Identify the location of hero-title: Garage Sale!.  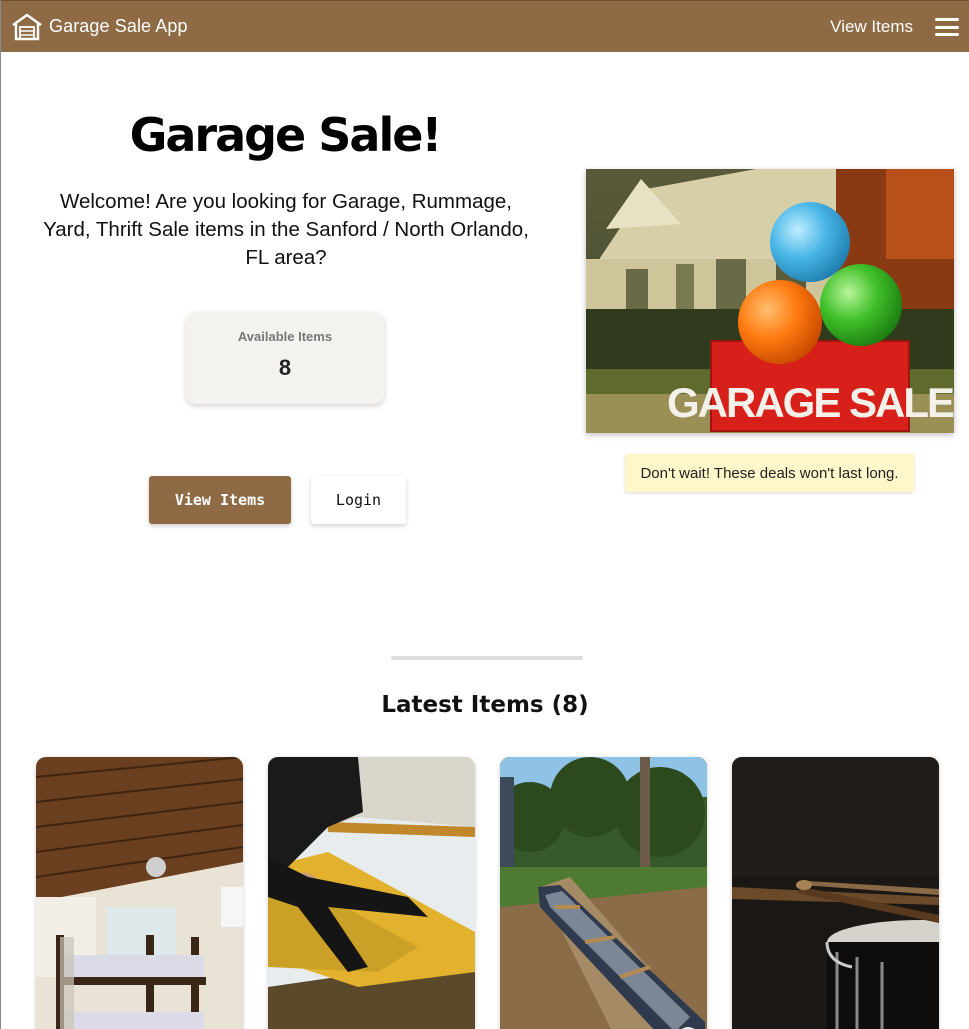
(286, 135).